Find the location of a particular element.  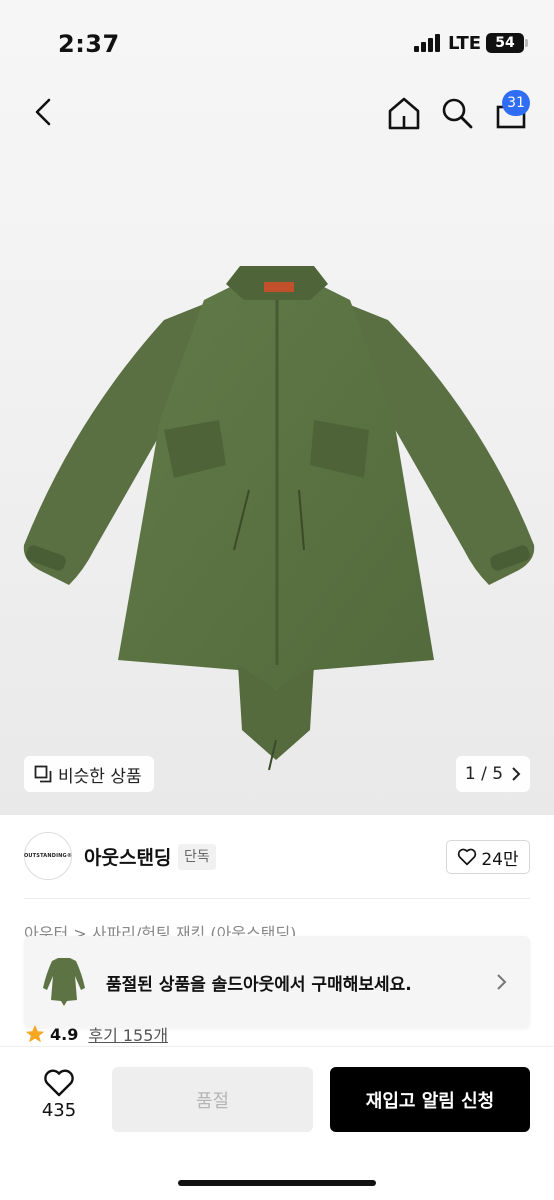

similar-products-label: 비슷한 상품 is located at coordinates (100, 776).